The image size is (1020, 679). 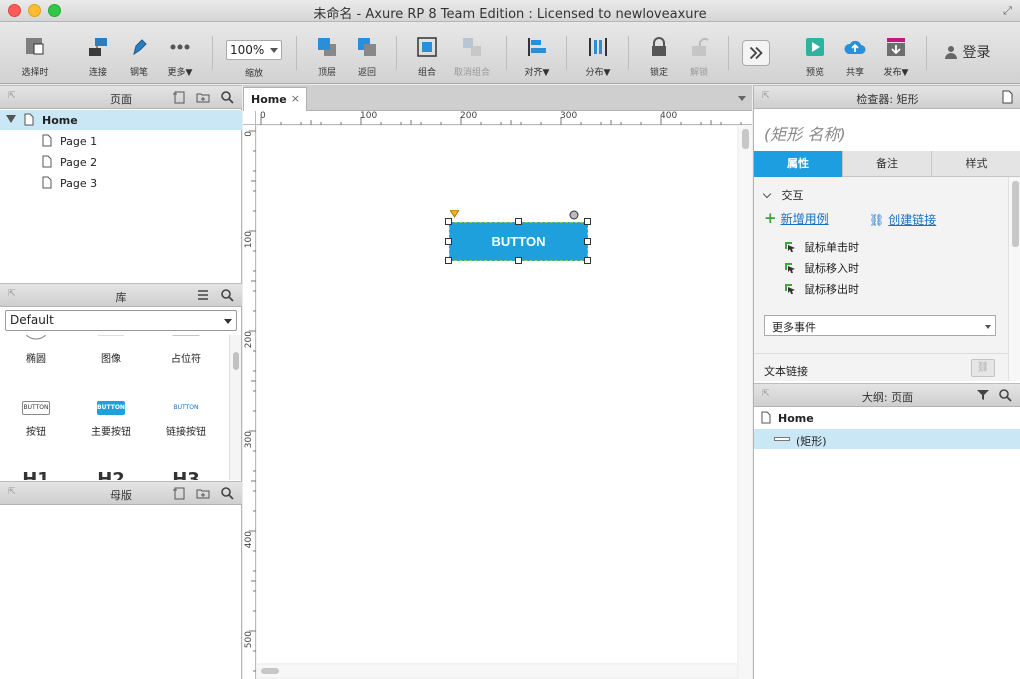 What do you see at coordinates (887, 418) in the screenshot?
I see `outline-item-home: Home` at bounding box center [887, 418].